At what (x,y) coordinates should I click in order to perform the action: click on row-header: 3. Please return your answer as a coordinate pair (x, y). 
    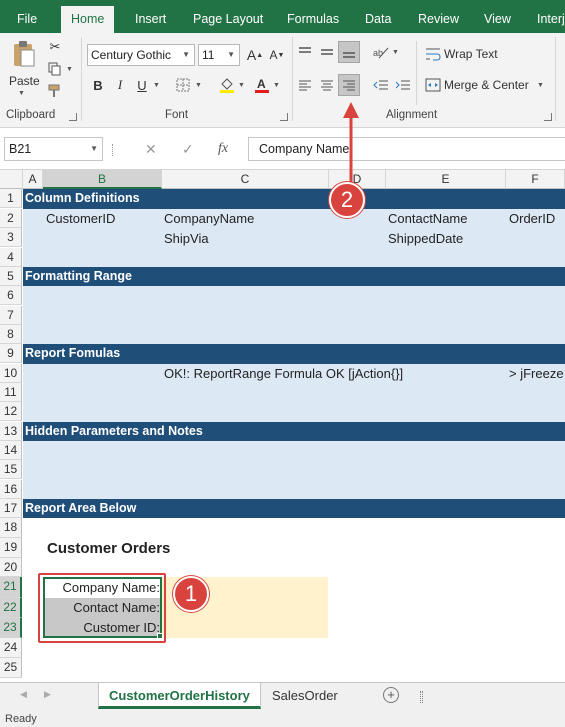
    Looking at the image, I should click on (11, 238).